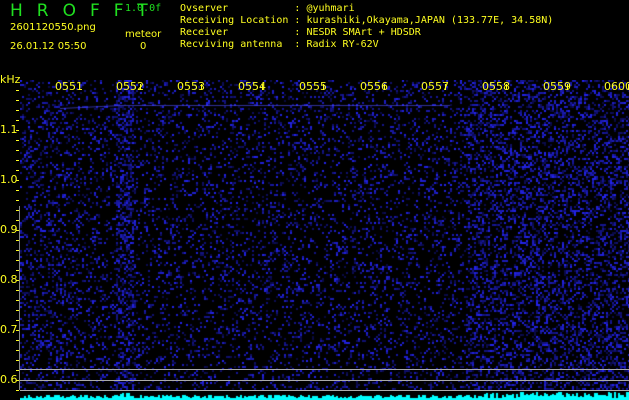 Image resolution: width=629 pixels, height=400 pixels. What do you see at coordinates (300, 32) in the screenshot?
I see `info-row: Receiver : NESDR SMArt + HDSDR` at bounding box center [300, 32].